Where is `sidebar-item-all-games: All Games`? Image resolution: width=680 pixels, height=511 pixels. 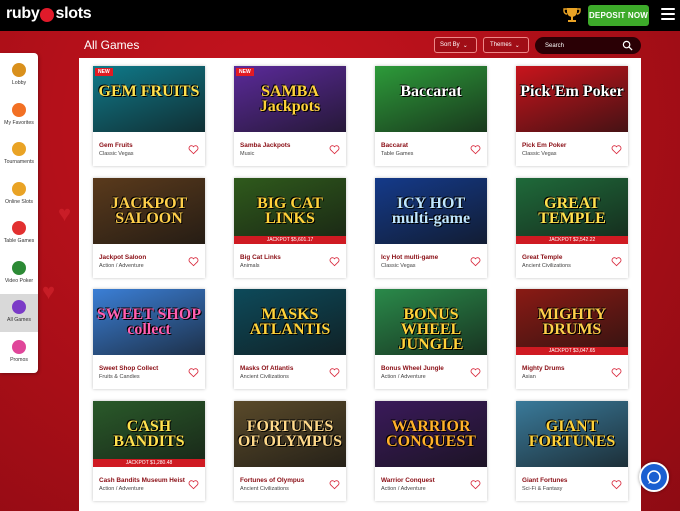
sidebar-item-all-games: All Games is located at coordinates (19, 313).